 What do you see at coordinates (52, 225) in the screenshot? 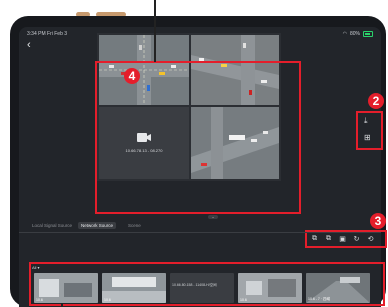
I see `tab-local-signal-source: Local Signal Source` at bounding box center [52, 225].